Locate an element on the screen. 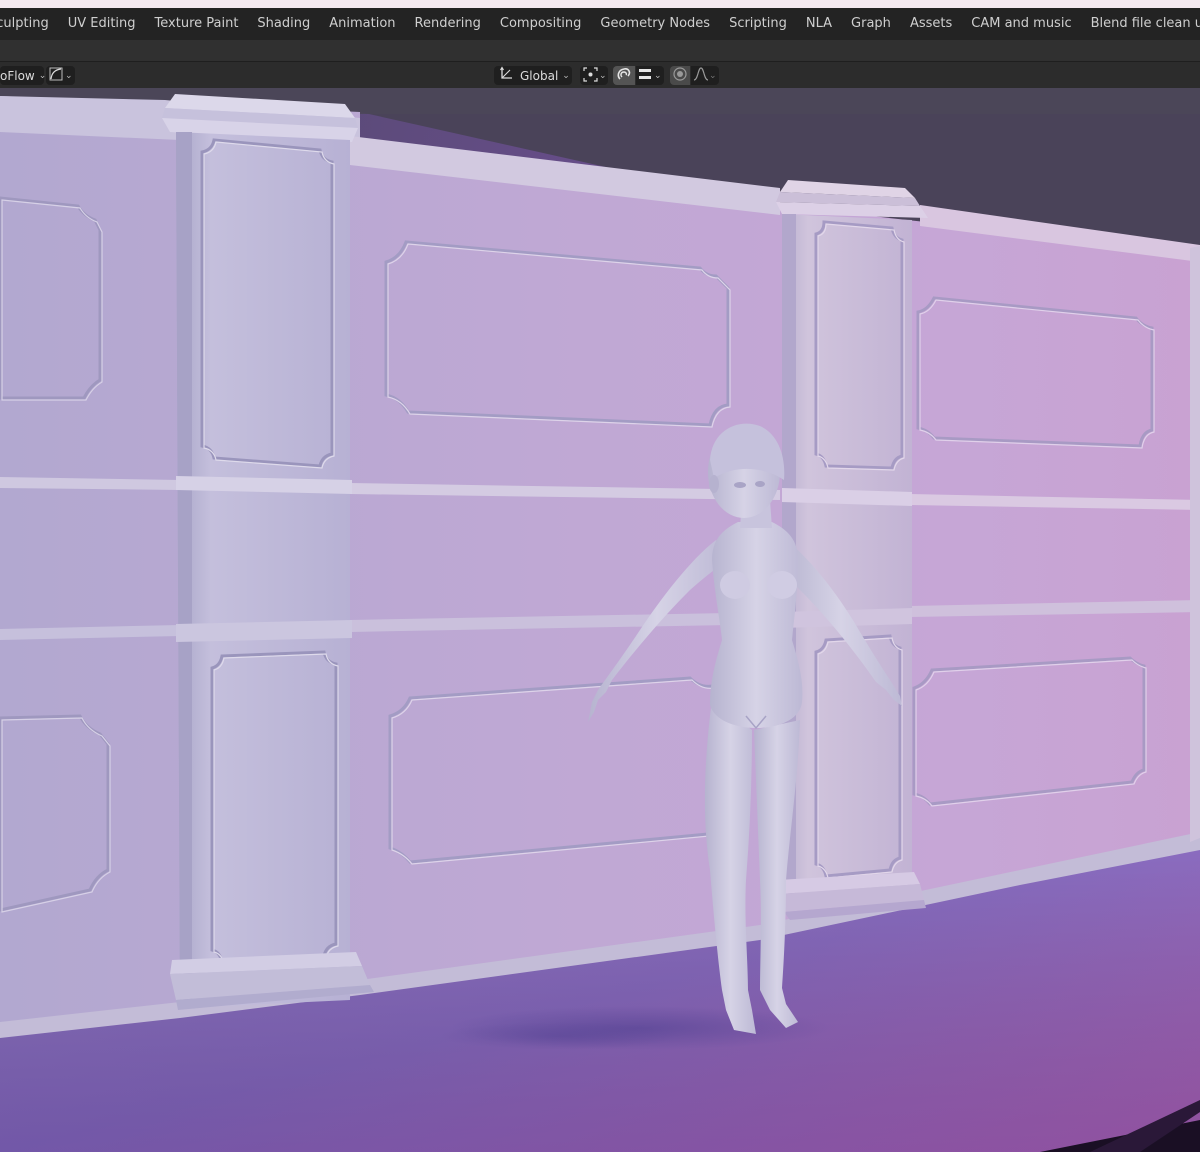 This screenshot has width=1200, height=1152. tab-nla: NLA is located at coordinates (818, 24).